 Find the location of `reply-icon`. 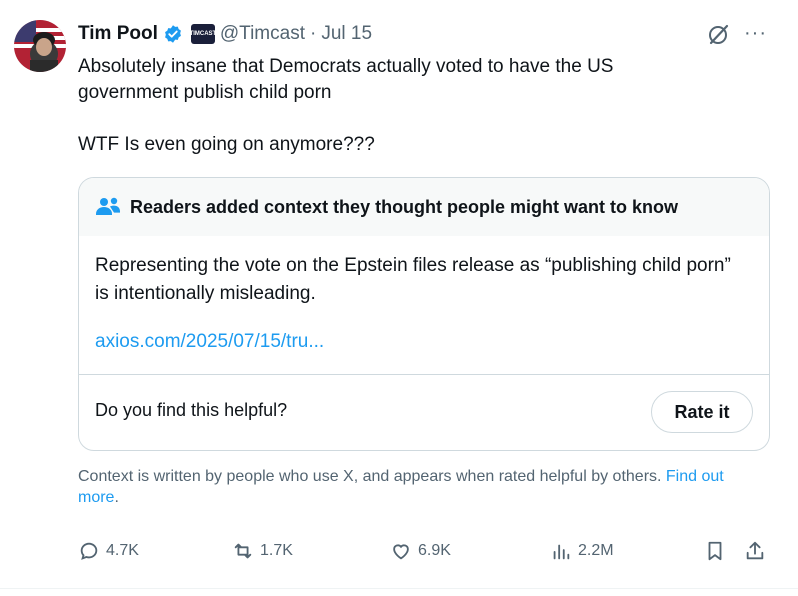

reply-icon is located at coordinates (89, 551).